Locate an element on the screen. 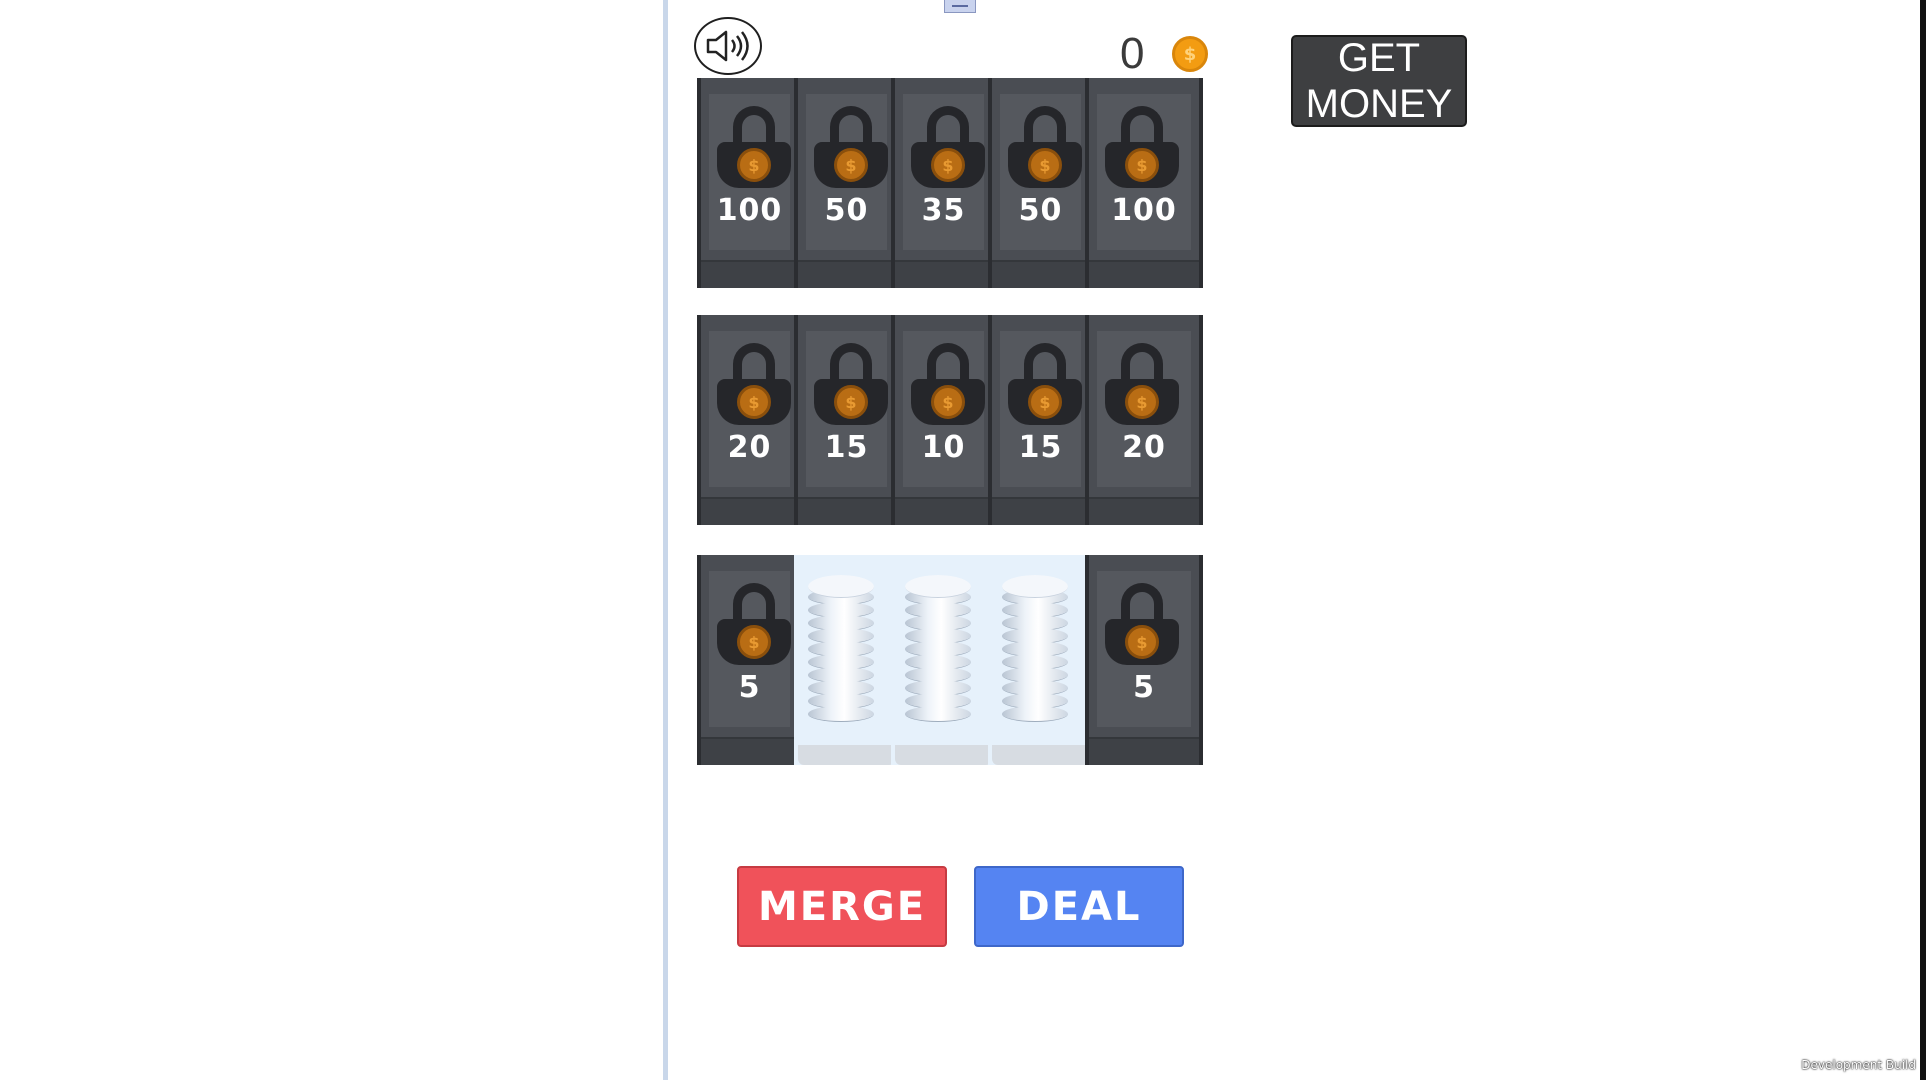 Image resolution: width=1926 pixels, height=1080 pixels. development-build-watermark: Development Build is located at coordinates (1858, 1065).